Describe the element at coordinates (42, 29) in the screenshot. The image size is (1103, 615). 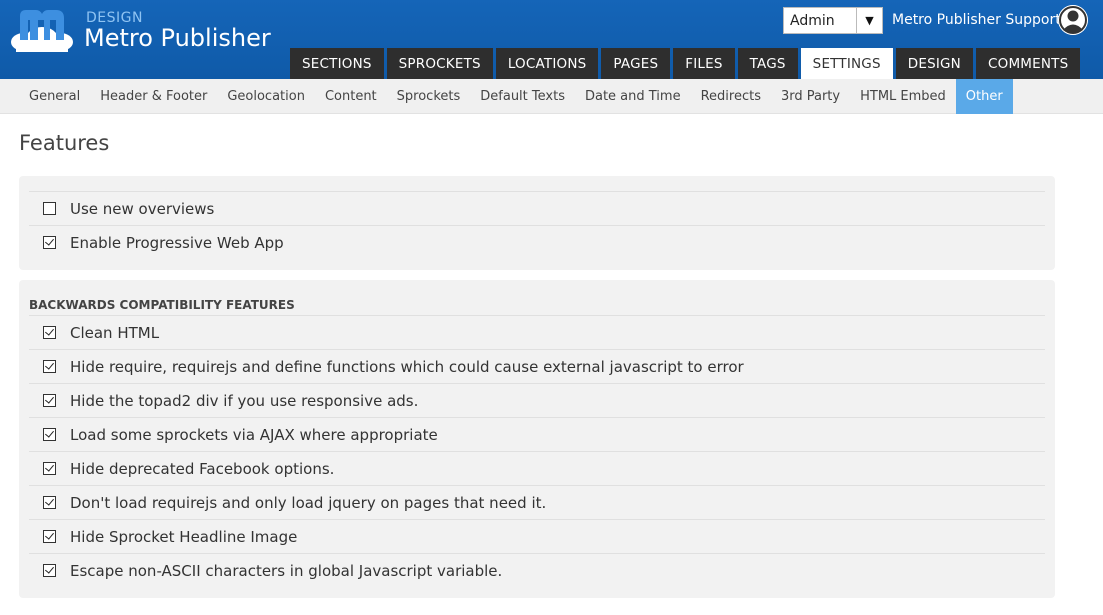
I see `metro-publisher-logo` at that location.